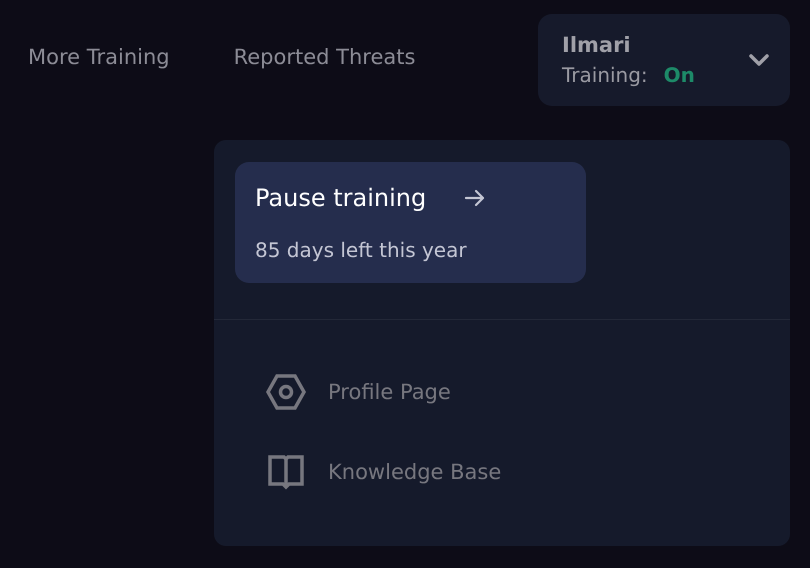 This screenshot has height=568, width=810. I want to click on nav-link: More Training, so click(99, 57).